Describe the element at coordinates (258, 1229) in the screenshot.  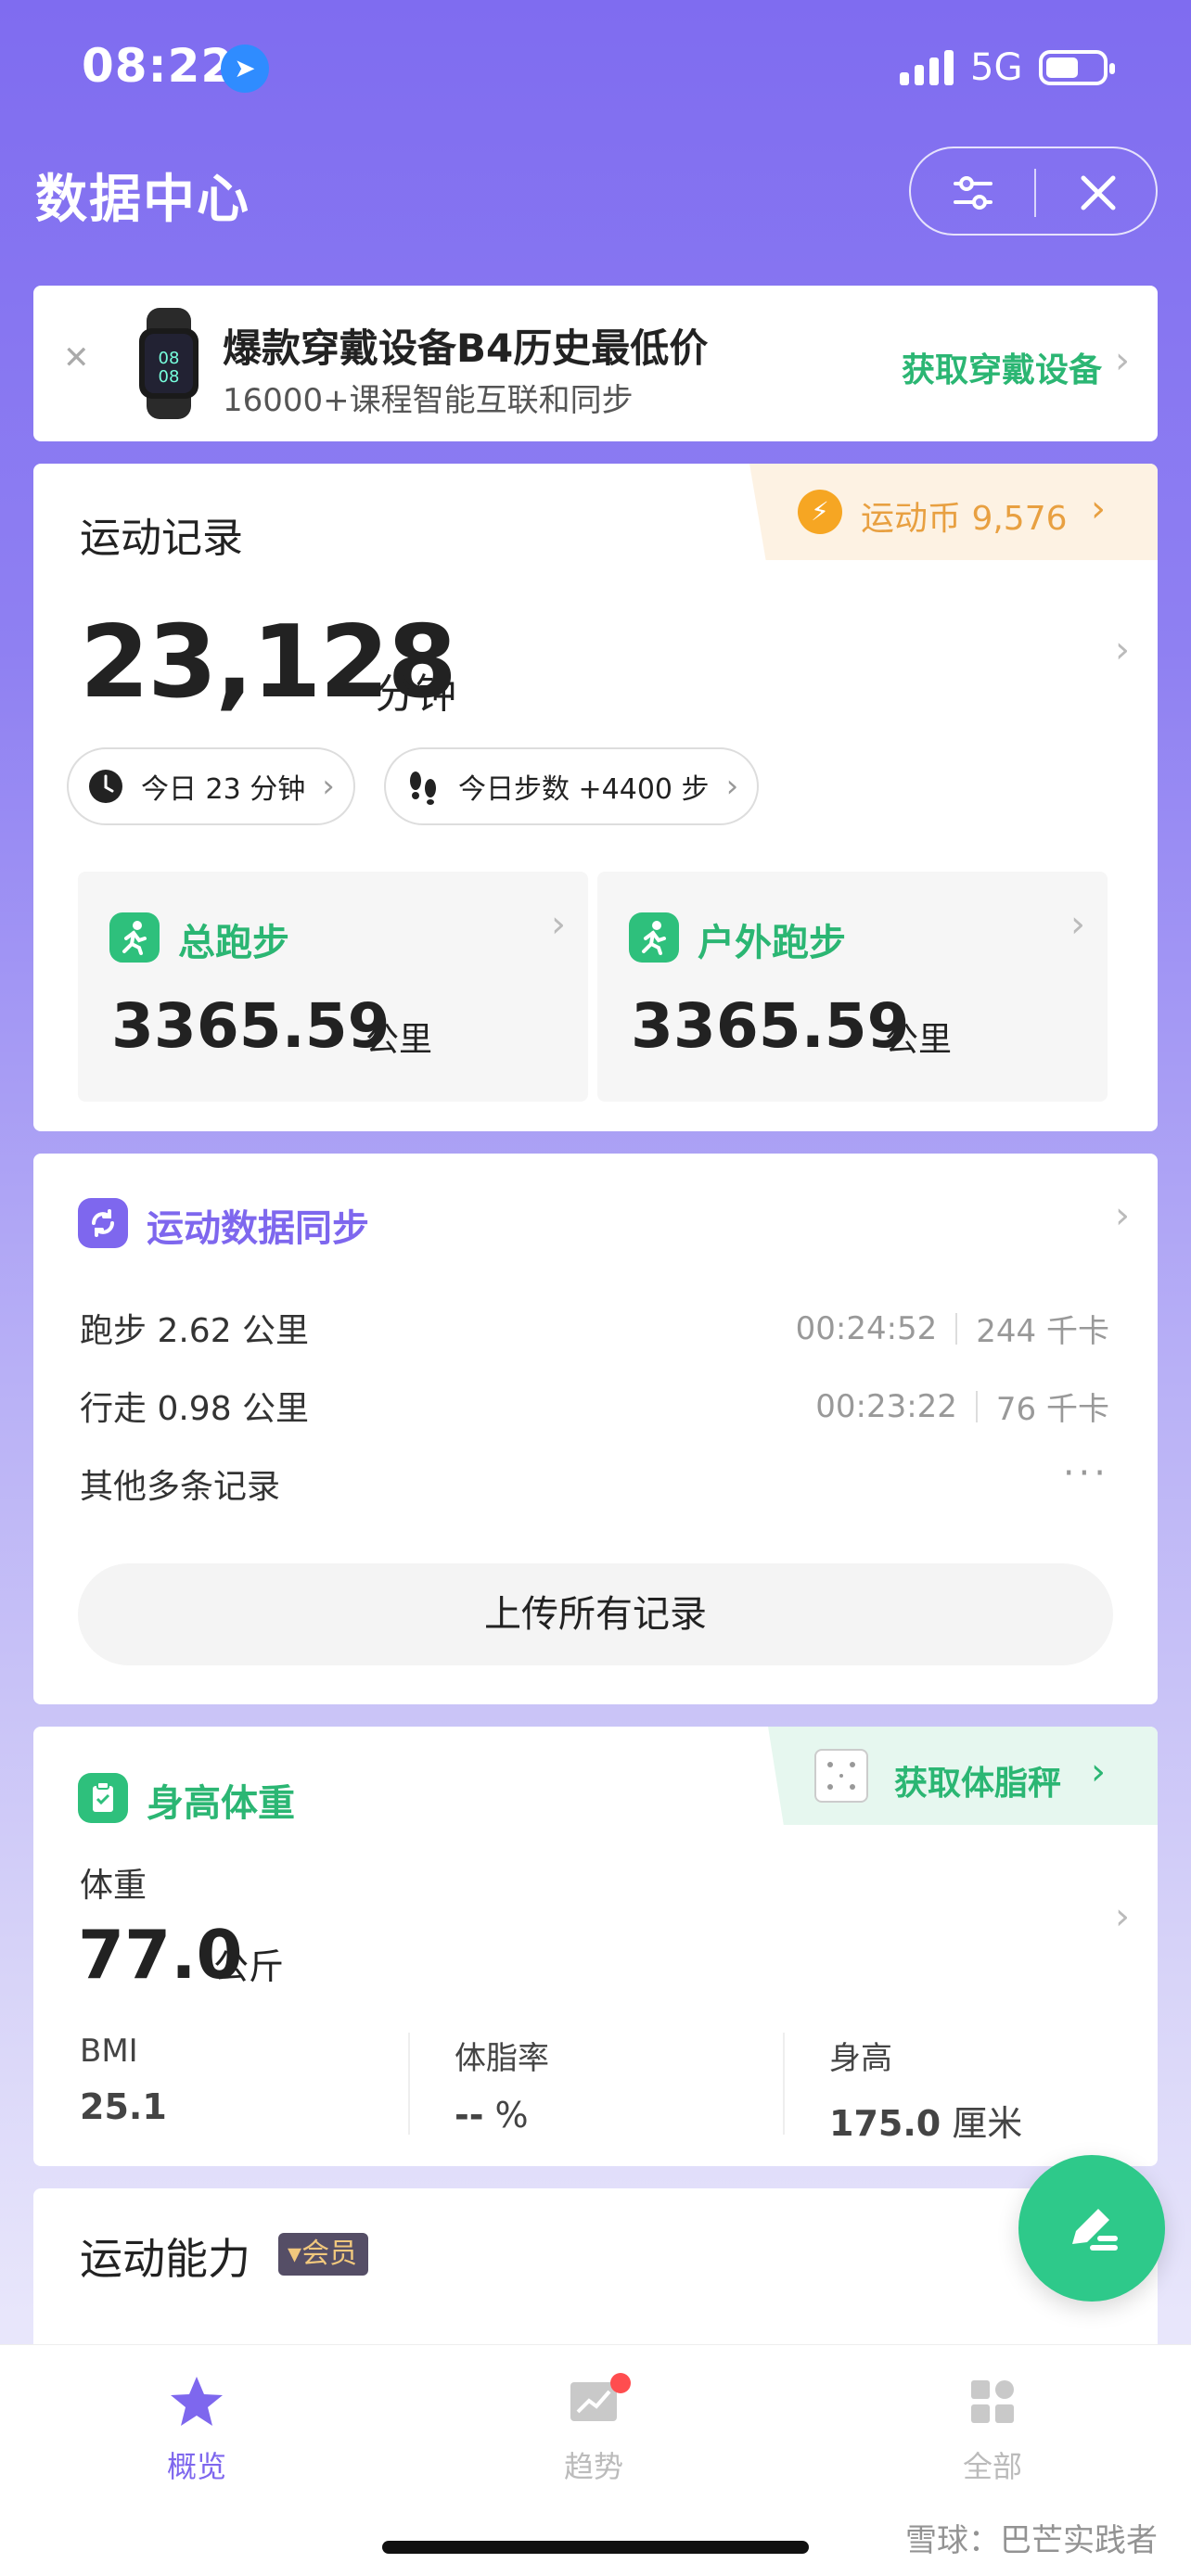
I see `sync-title: 运动数据同步` at that location.